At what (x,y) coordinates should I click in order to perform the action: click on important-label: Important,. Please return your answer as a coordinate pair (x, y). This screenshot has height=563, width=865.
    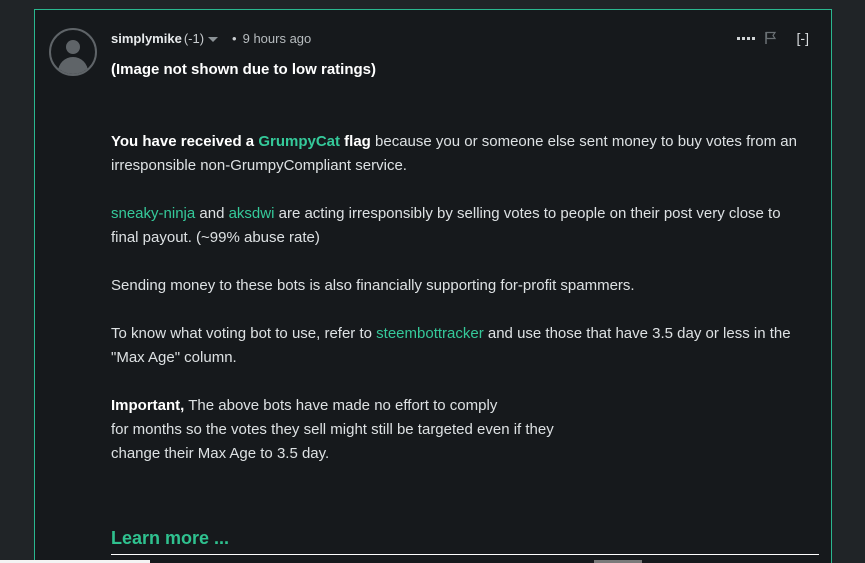
    Looking at the image, I should click on (148, 405).